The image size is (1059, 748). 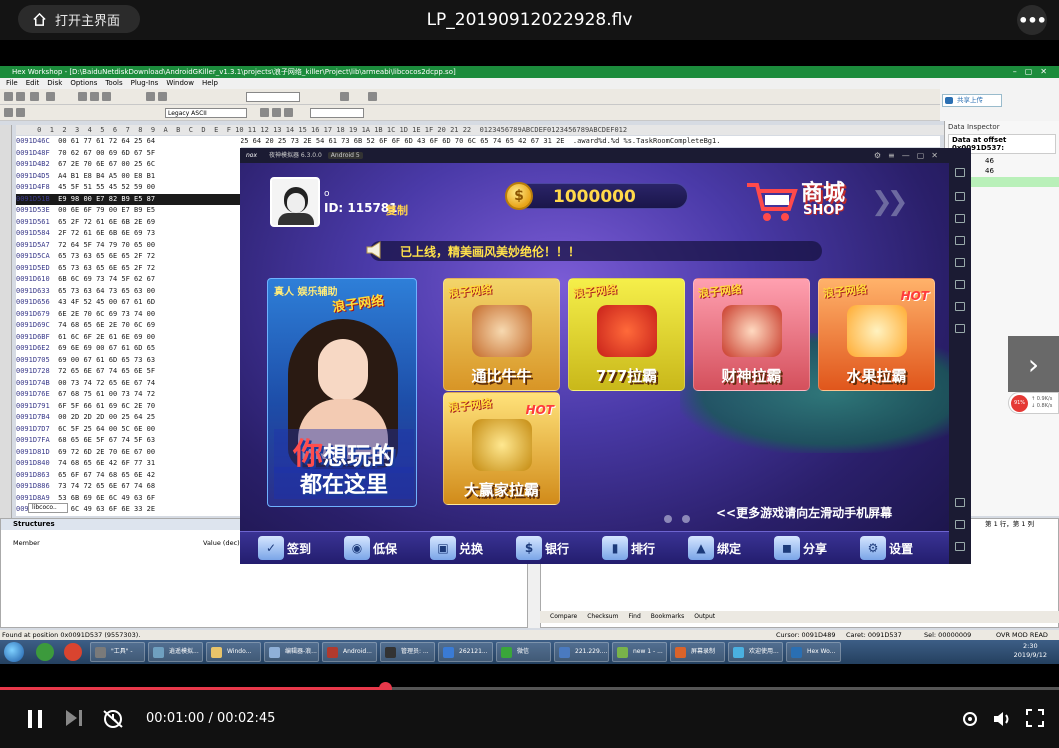 I want to click on hex-row: 0091D561 65 2F 72 61 6E 6B 2E 69, so click(x=128, y=223).